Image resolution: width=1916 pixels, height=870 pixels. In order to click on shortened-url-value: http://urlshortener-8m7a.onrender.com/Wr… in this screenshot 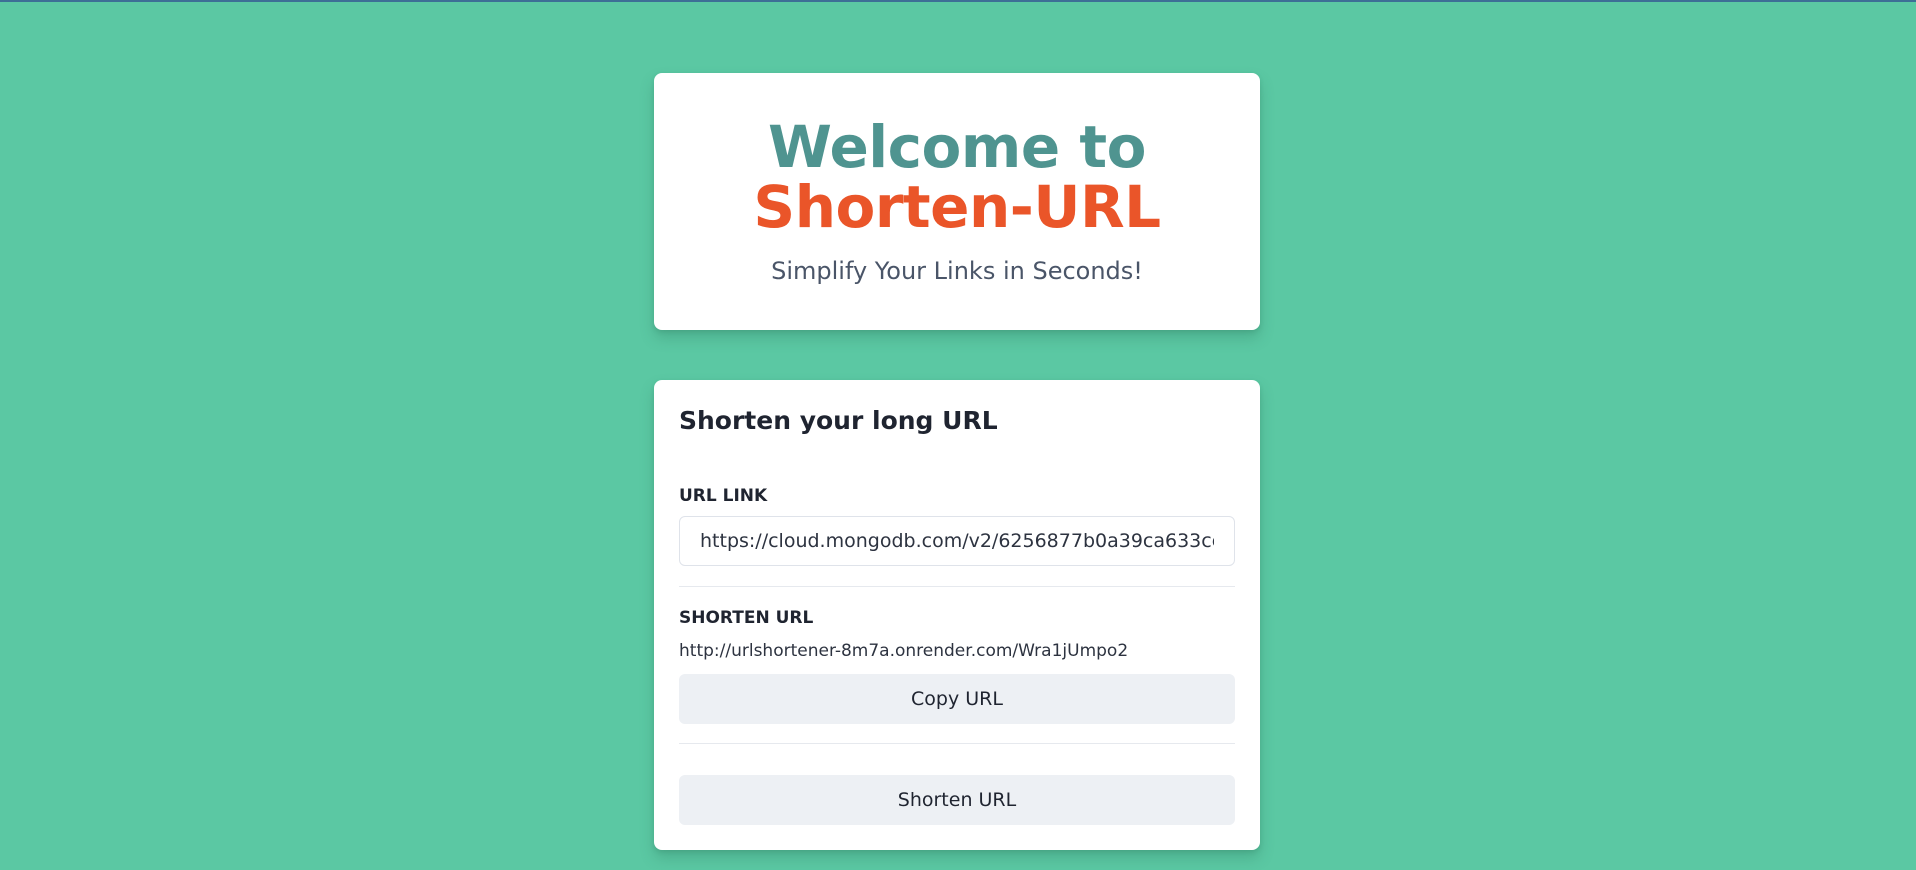, I will do `click(904, 651)`.